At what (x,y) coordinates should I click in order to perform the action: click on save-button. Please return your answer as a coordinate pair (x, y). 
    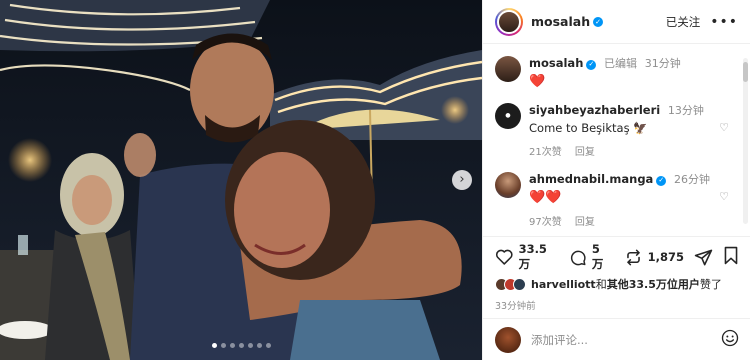
    Looking at the image, I should click on (731, 257).